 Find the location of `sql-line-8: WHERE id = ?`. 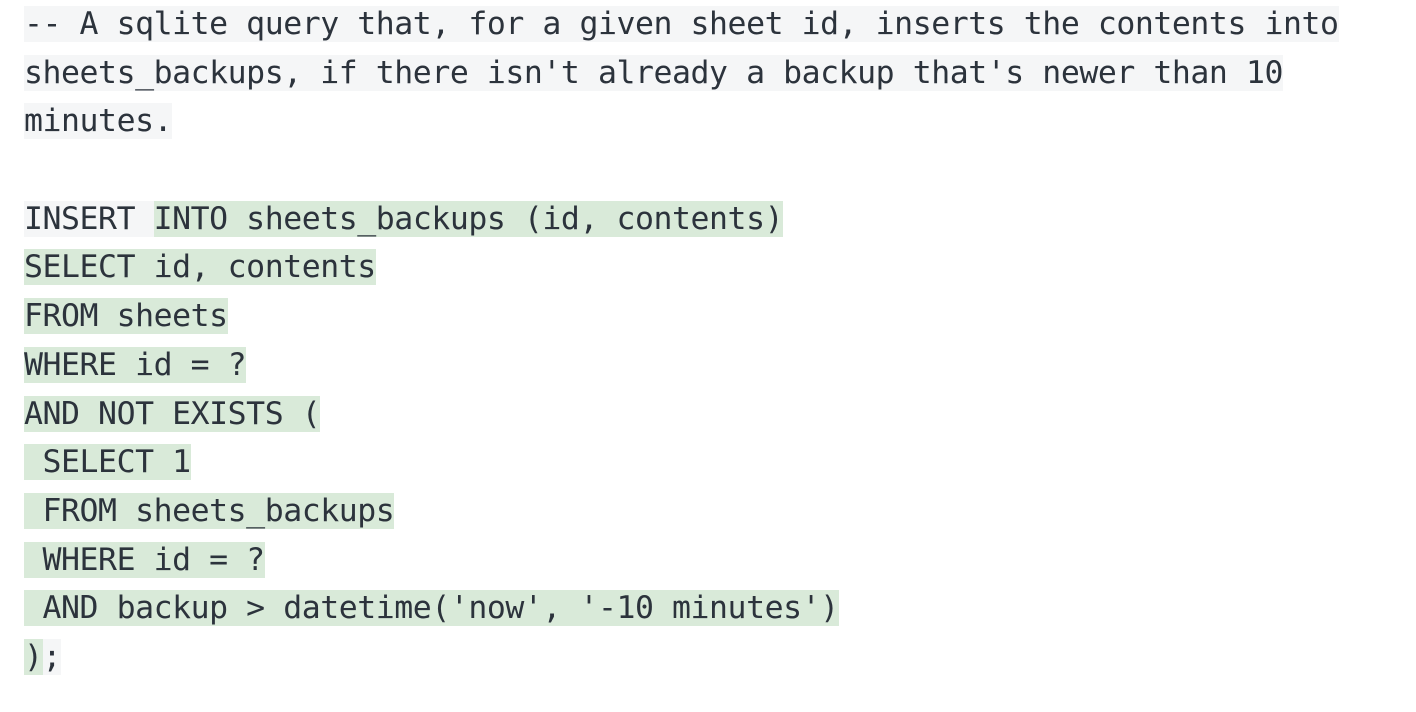

sql-line-8: WHERE id = ? is located at coordinates (720, 560).